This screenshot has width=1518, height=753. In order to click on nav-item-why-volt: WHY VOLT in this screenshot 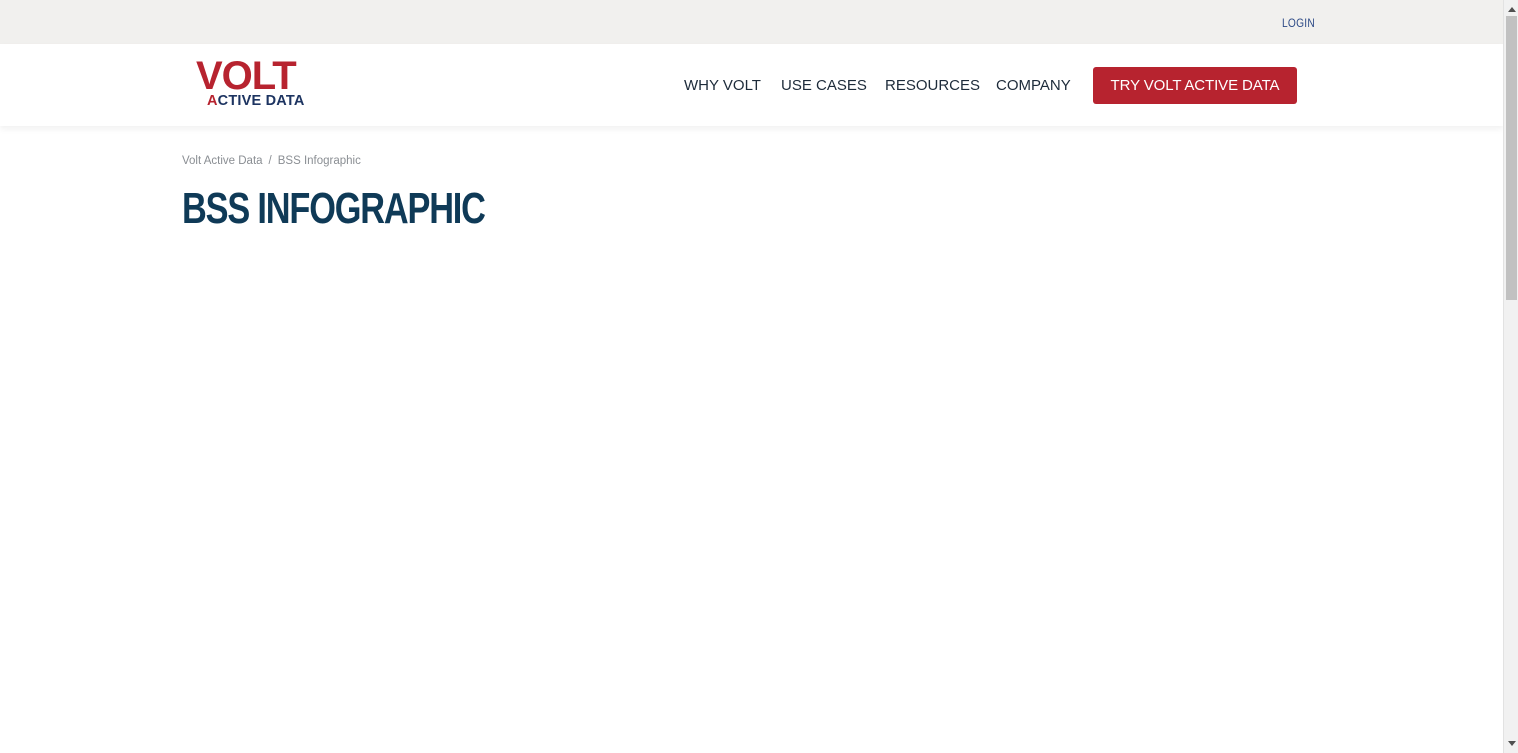, I will do `click(722, 85)`.